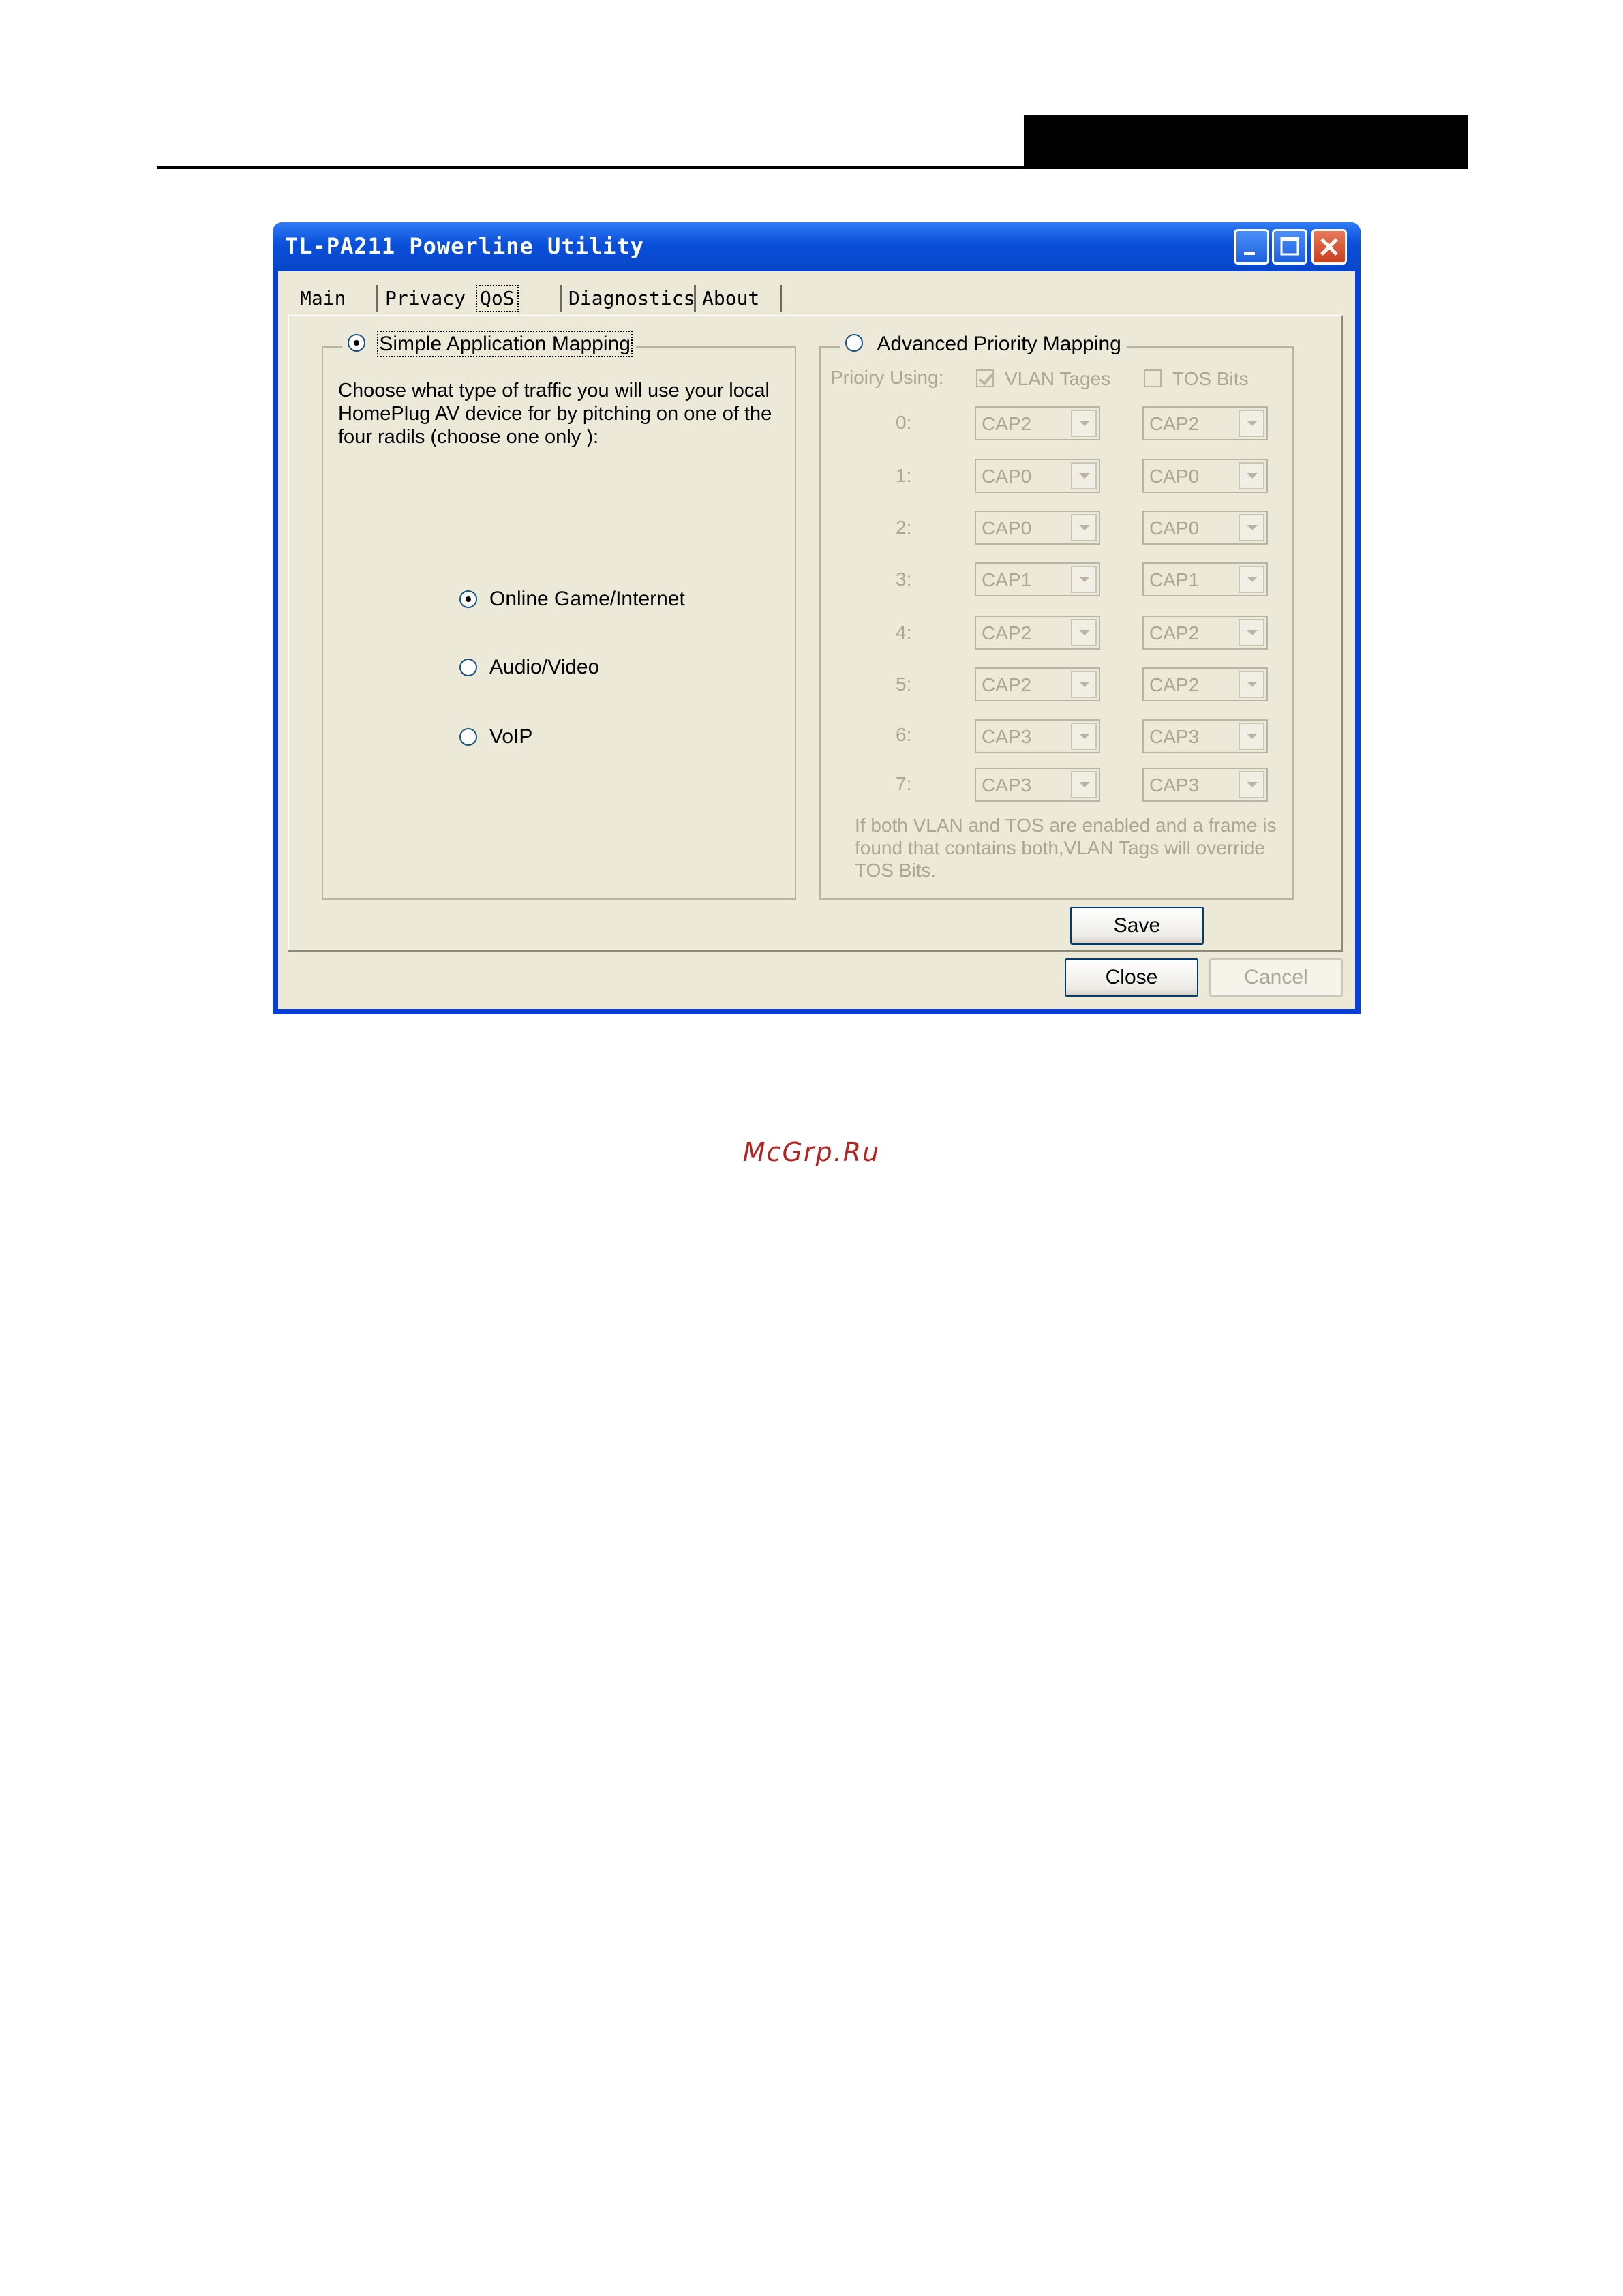 The width and height of the screenshot is (1623, 2296). I want to click on option-online-game-radio, so click(468, 599).